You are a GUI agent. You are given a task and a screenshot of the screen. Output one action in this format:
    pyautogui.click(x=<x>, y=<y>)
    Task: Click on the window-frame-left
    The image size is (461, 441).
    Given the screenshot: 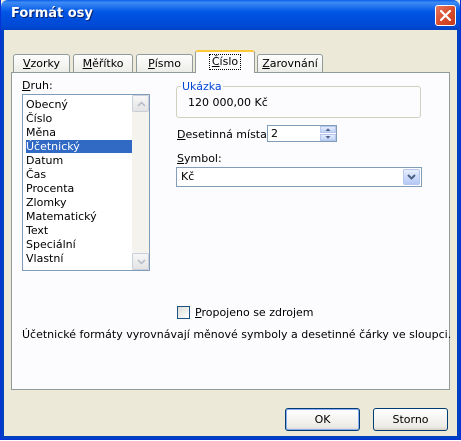 What is the action you would take?
    pyautogui.click(x=2, y=234)
    